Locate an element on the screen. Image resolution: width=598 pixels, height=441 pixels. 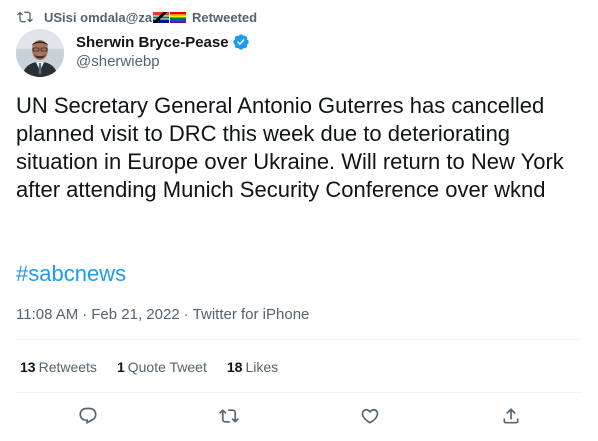
author-block: Sherwin Bryce-Pease @sherwiebp is located at coordinates (163, 51).